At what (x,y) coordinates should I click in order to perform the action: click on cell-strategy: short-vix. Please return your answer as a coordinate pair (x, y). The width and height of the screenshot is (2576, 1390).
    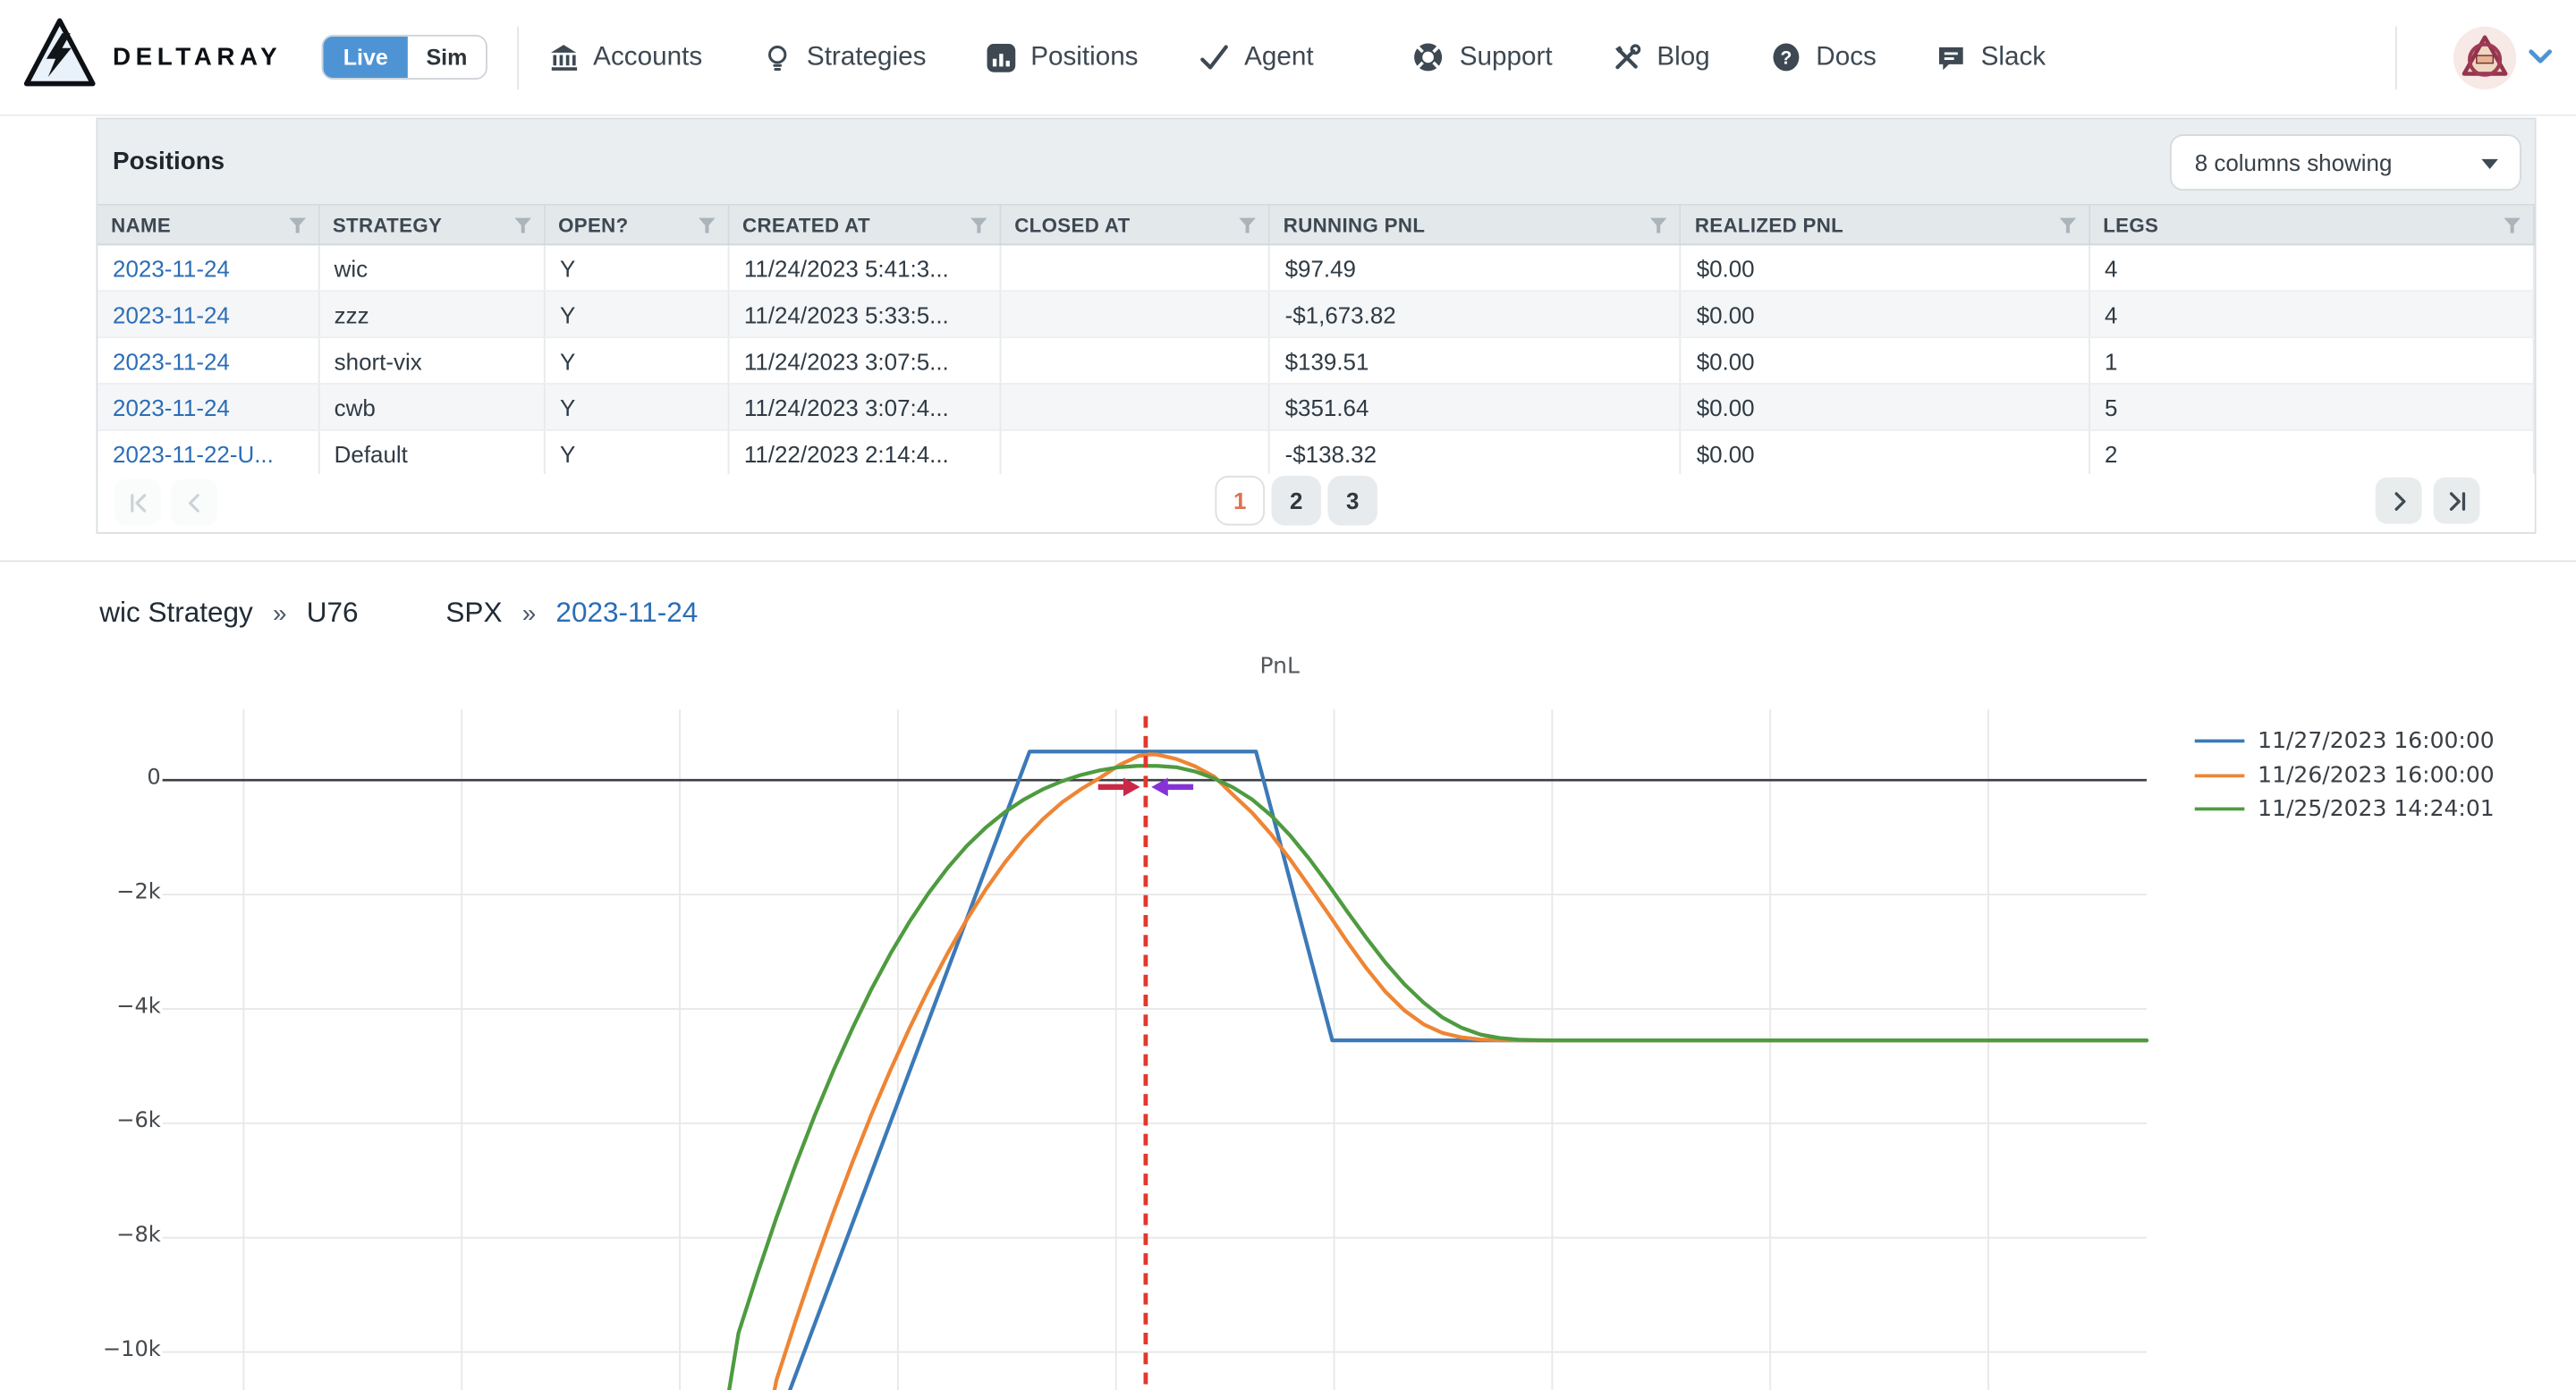
    Looking at the image, I should click on (432, 361).